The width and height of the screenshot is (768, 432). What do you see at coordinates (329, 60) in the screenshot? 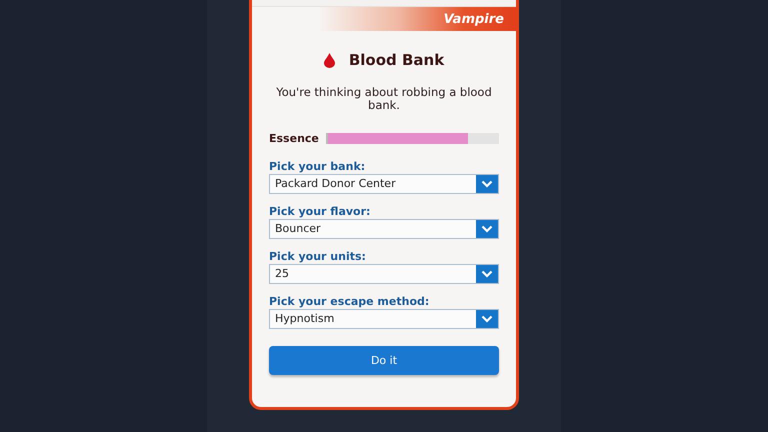
I see `blood-drop-icon` at bounding box center [329, 60].